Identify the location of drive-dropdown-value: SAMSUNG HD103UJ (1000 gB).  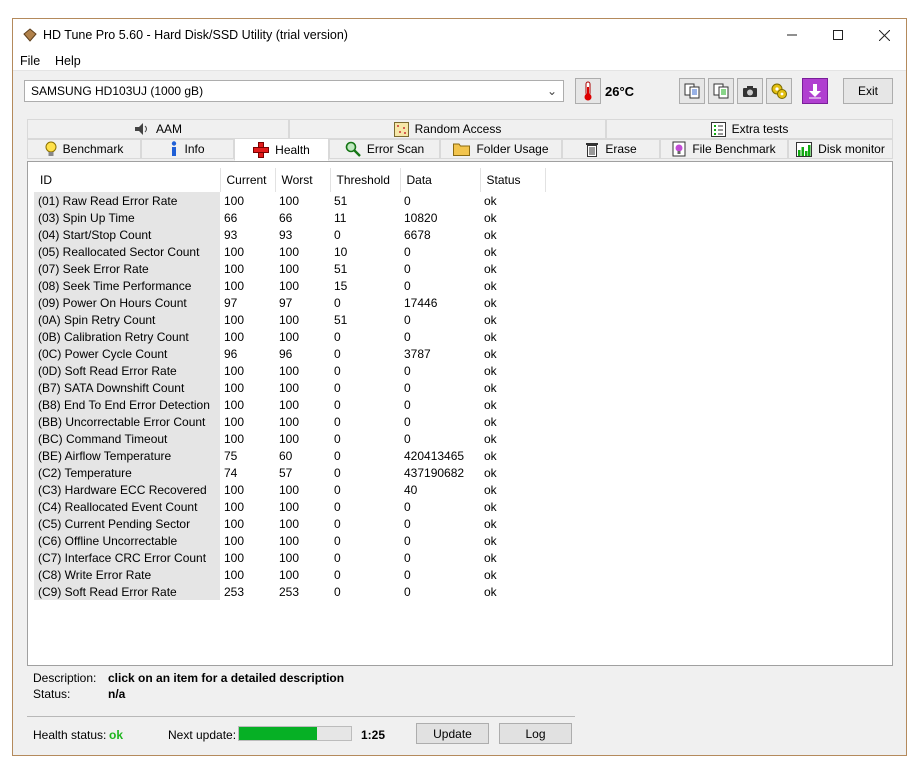
(117, 91).